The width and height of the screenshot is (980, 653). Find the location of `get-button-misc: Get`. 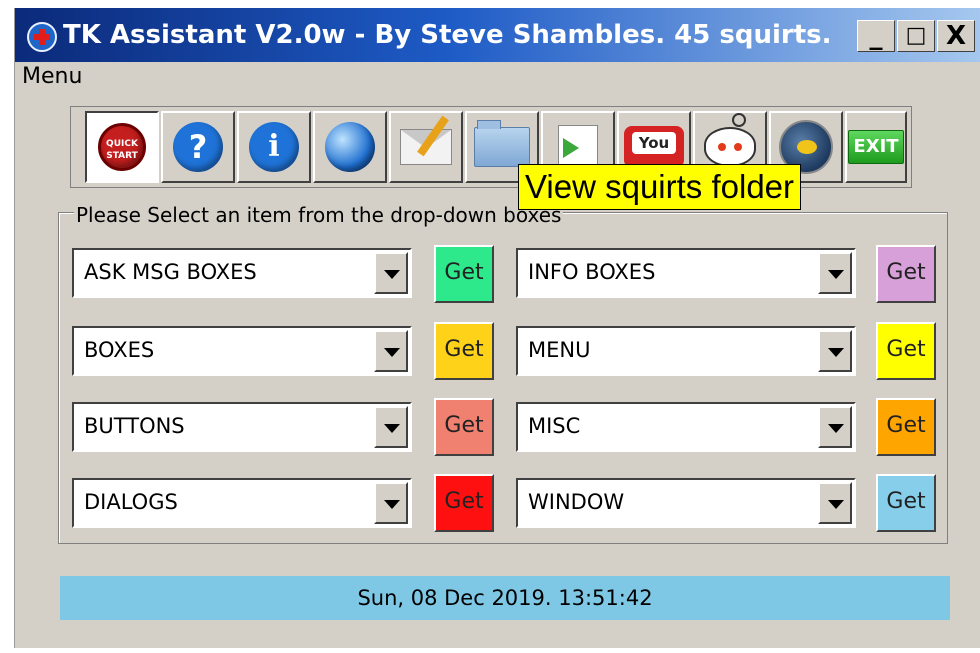

get-button-misc: Get is located at coordinates (906, 427).